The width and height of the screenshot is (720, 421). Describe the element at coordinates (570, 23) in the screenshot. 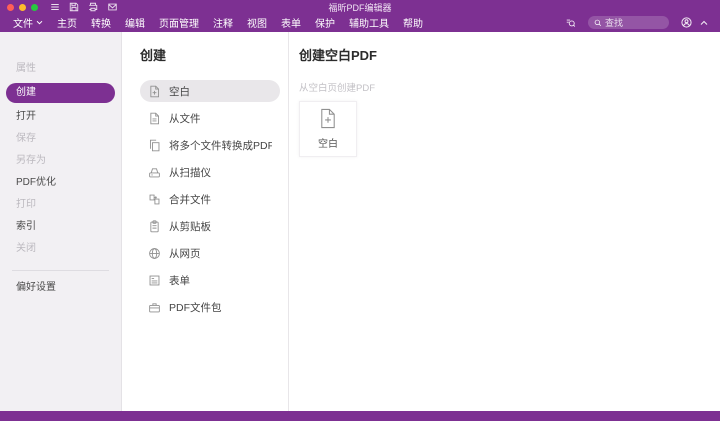

I see `advanced-search-icon` at that location.